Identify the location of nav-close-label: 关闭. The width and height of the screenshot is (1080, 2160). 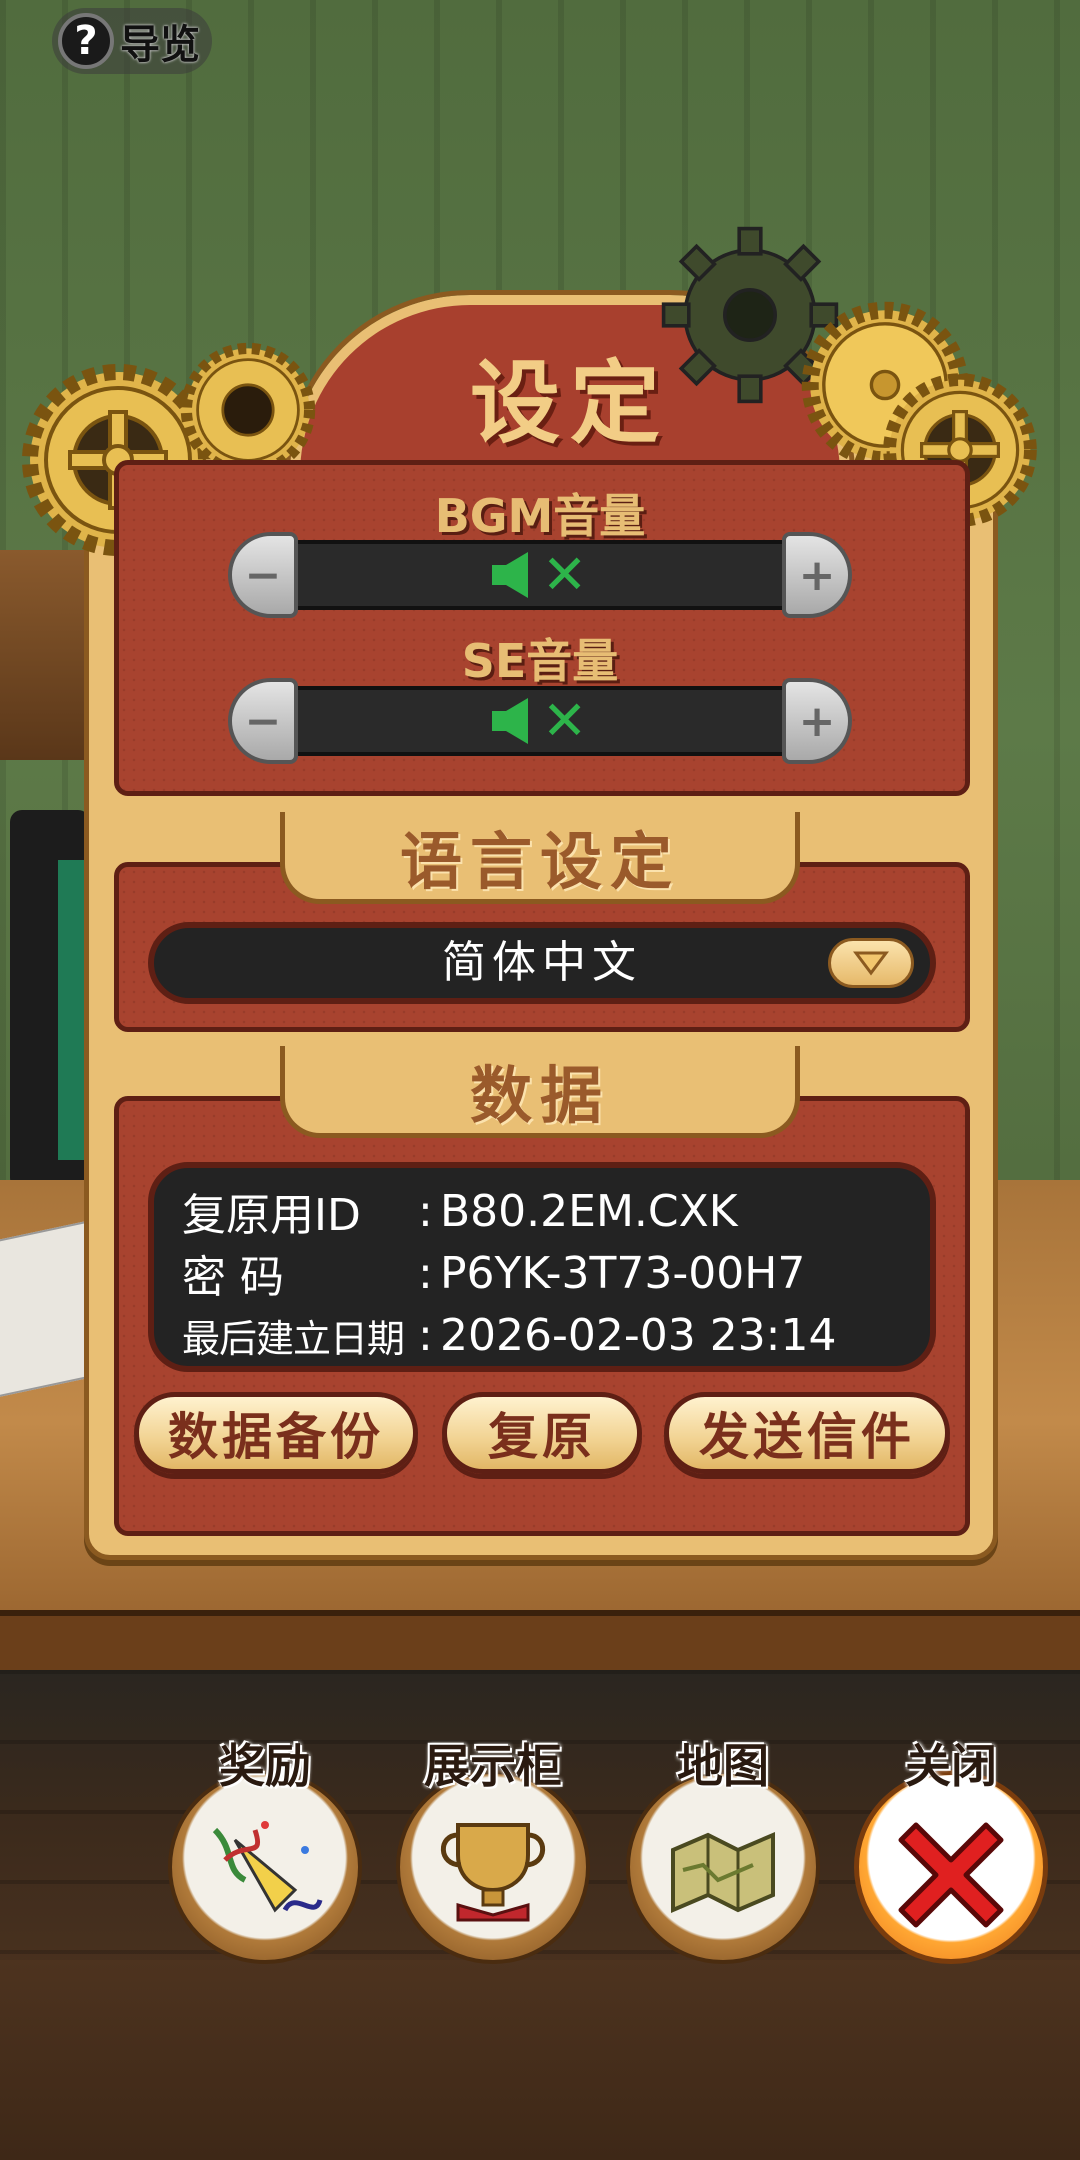
(951, 1766).